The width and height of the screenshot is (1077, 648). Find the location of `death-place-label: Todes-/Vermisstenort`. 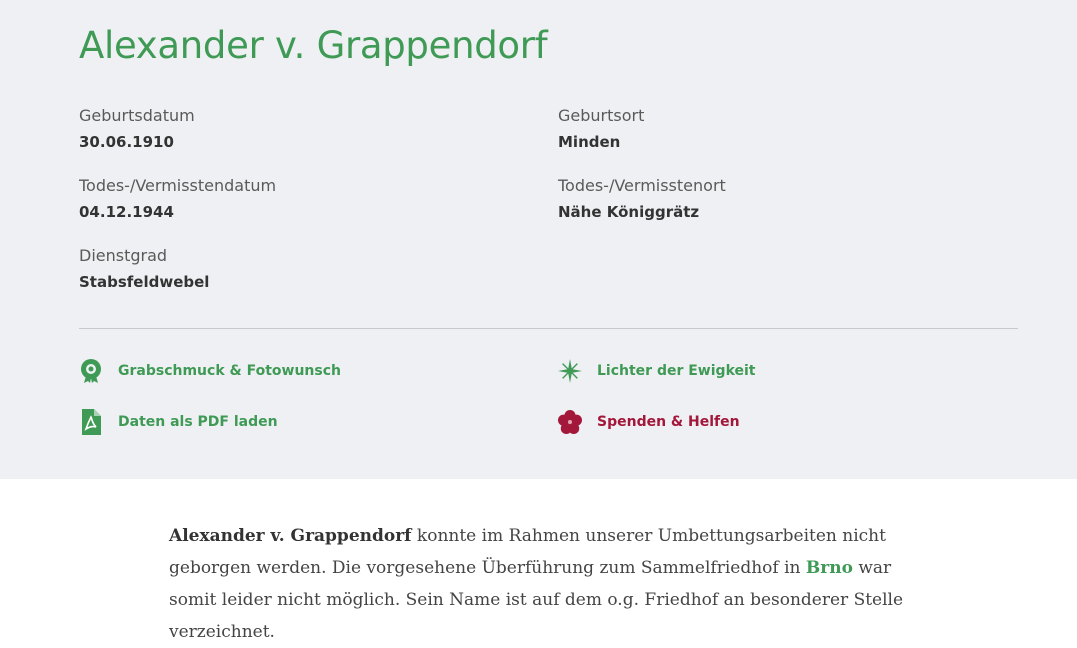

death-place-label: Todes-/Vermisstenort is located at coordinates (642, 185).